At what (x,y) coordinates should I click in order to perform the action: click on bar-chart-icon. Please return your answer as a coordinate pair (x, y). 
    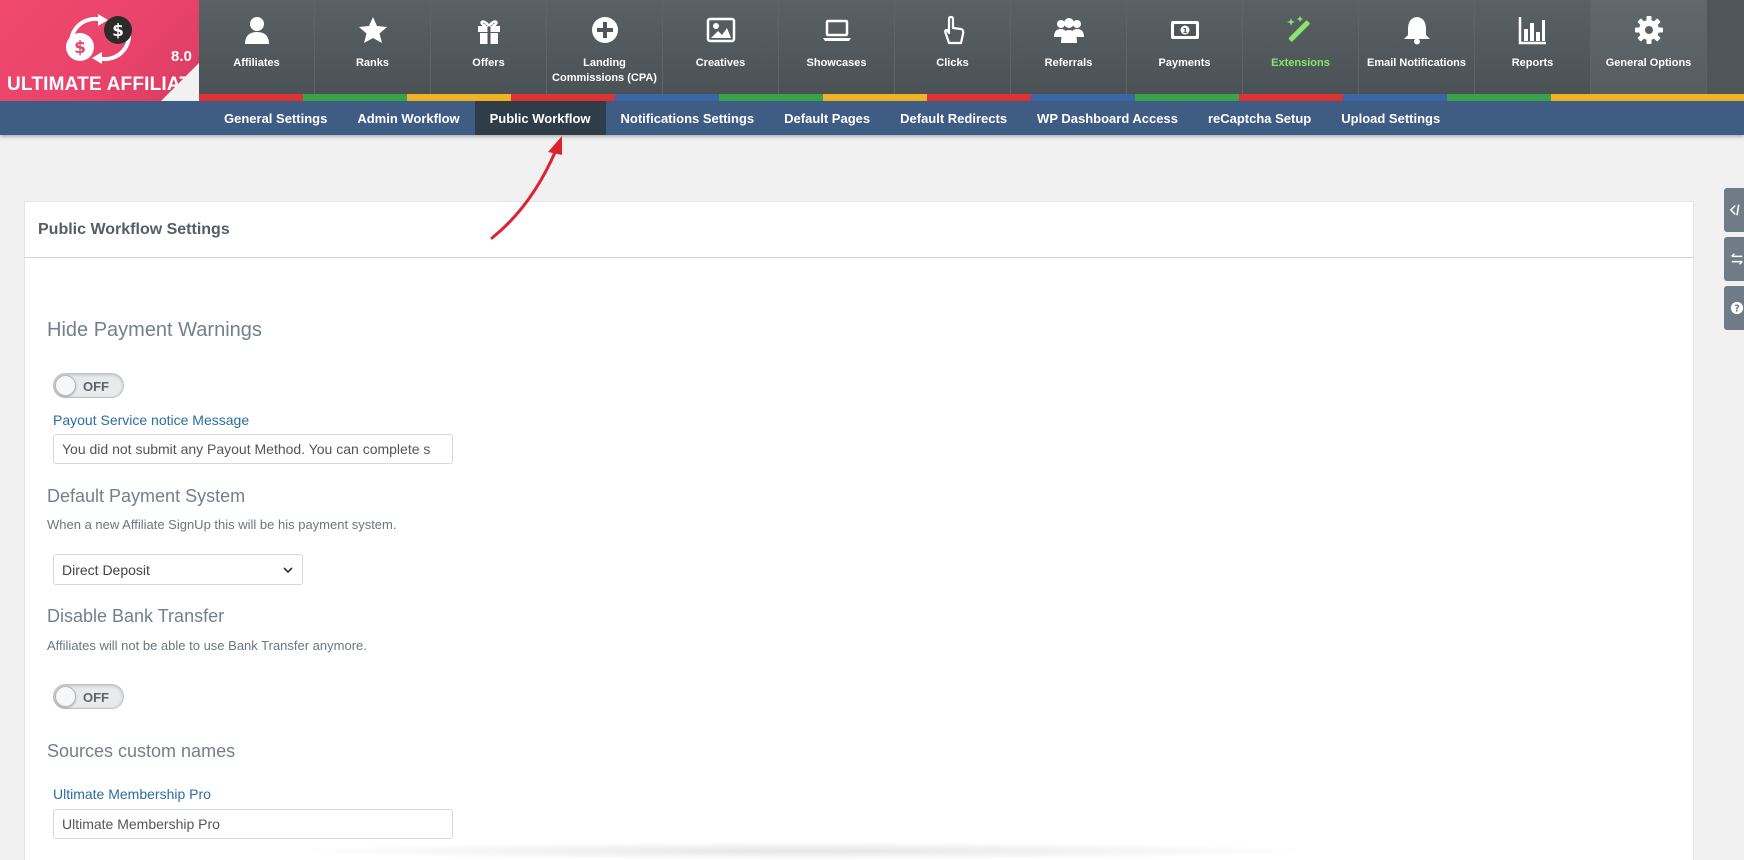
    Looking at the image, I should click on (1533, 30).